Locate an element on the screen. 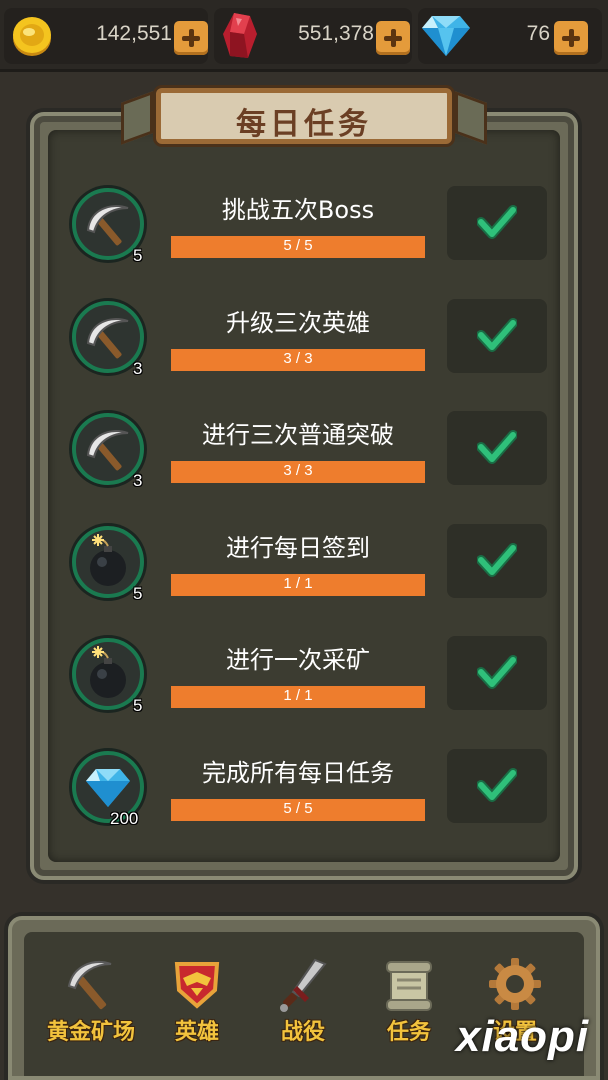 The height and width of the screenshot is (1080, 608). diamond-value: 76 is located at coordinates (538, 33).